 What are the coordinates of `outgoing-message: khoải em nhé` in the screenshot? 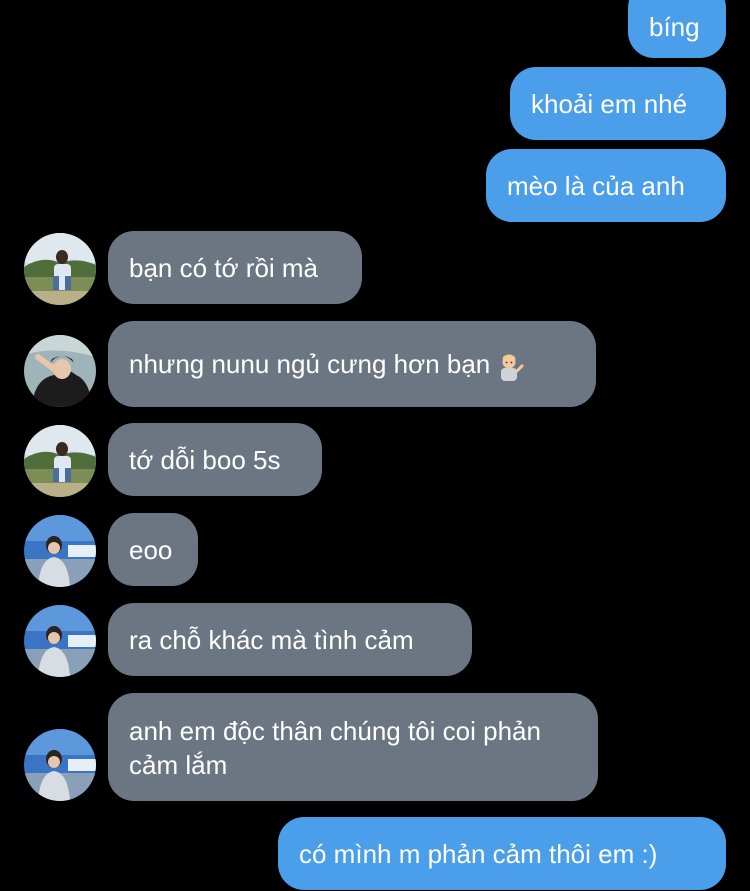 It's located at (618, 103).